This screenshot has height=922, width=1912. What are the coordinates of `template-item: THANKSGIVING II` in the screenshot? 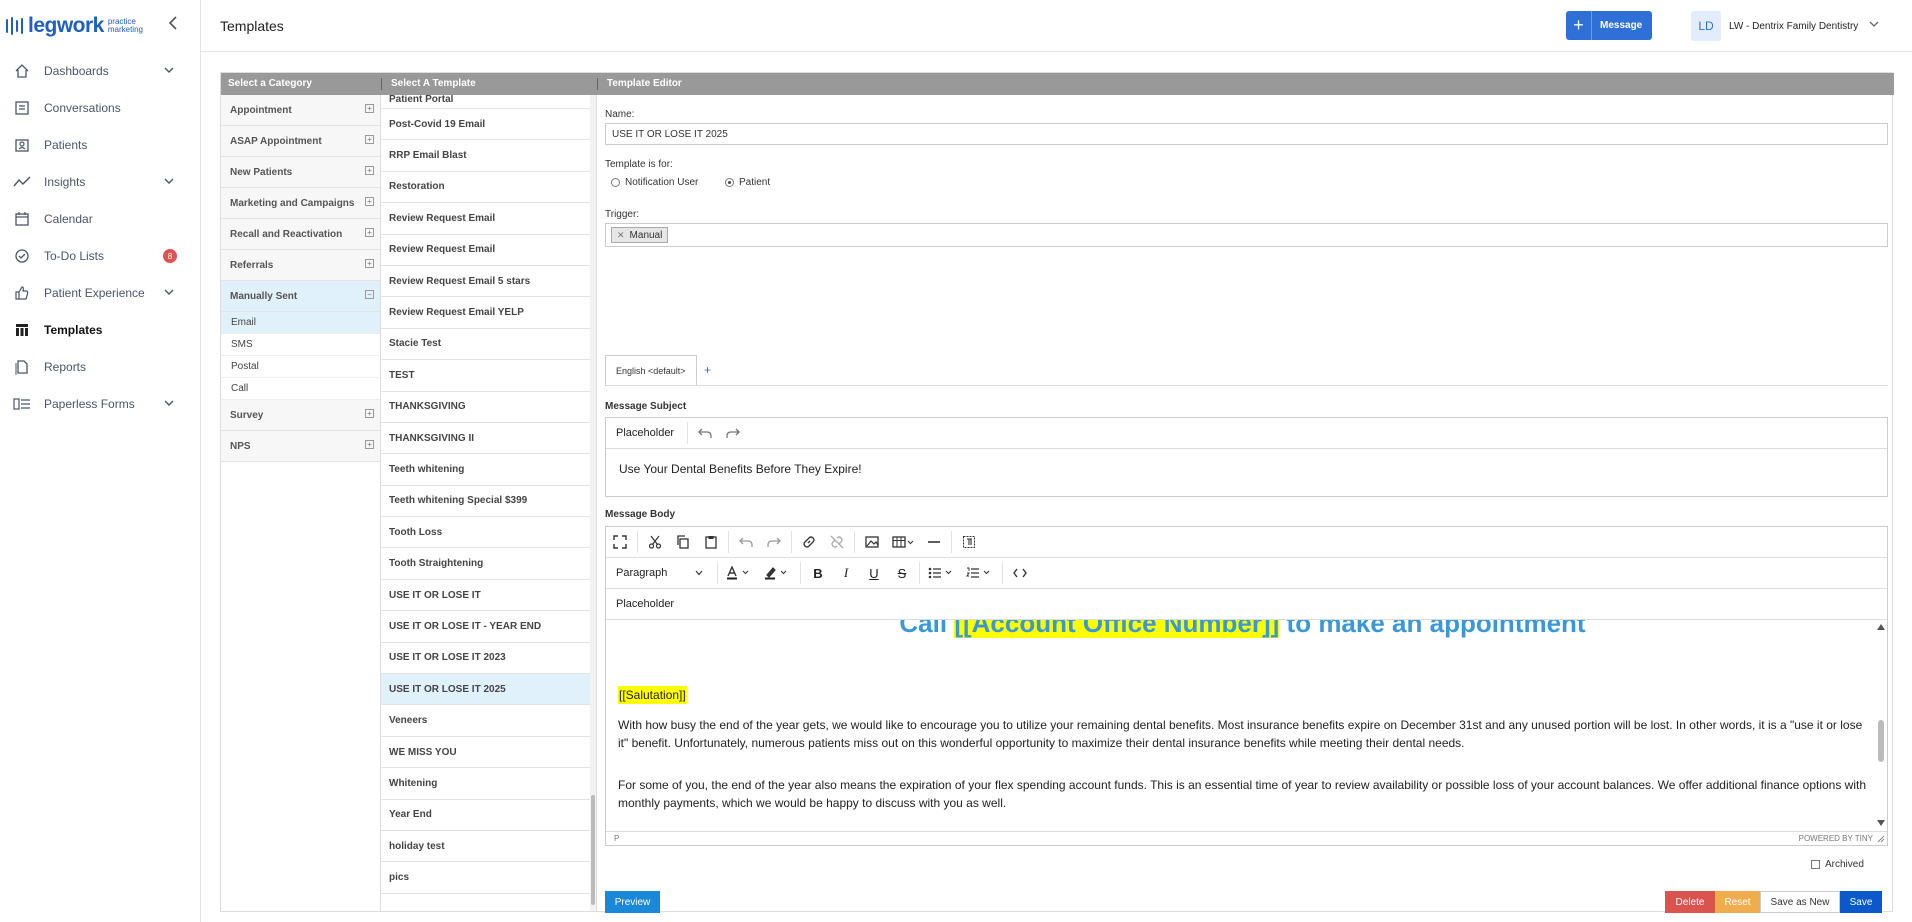 It's located at (488, 439).